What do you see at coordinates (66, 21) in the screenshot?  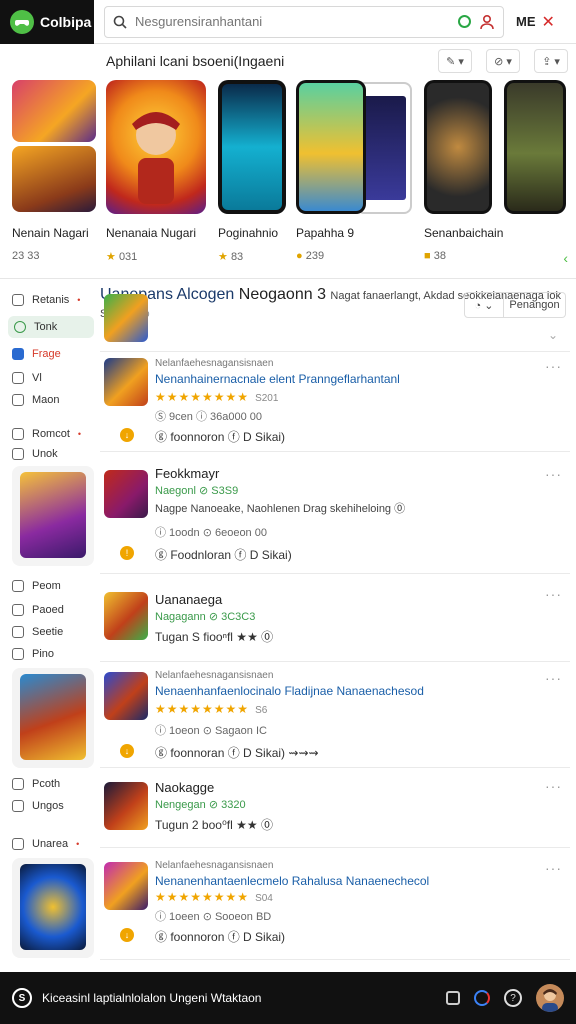 I see `app-logo-text: Colbipa` at bounding box center [66, 21].